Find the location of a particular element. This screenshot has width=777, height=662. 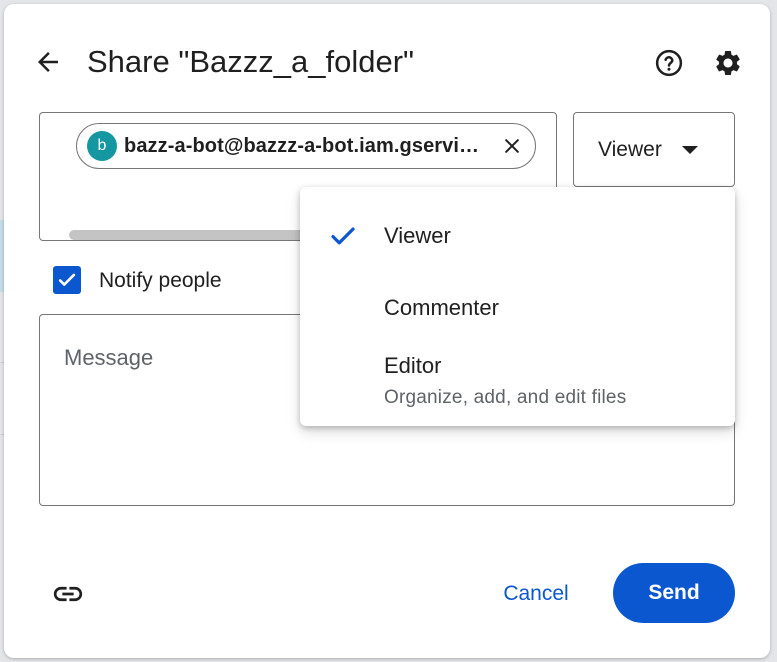

dialog-title: Share "Bazzz_a_folder" is located at coordinates (251, 61).